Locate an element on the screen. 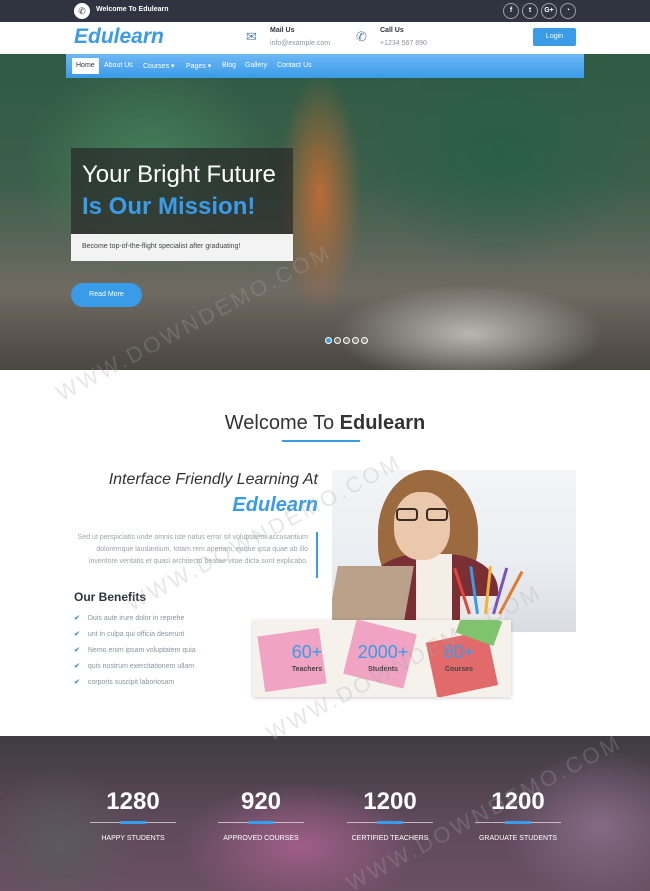 This screenshot has height=891, width=650. benefit-text: quis nostrum exercitationem ullam is located at coordinates (141, 666).